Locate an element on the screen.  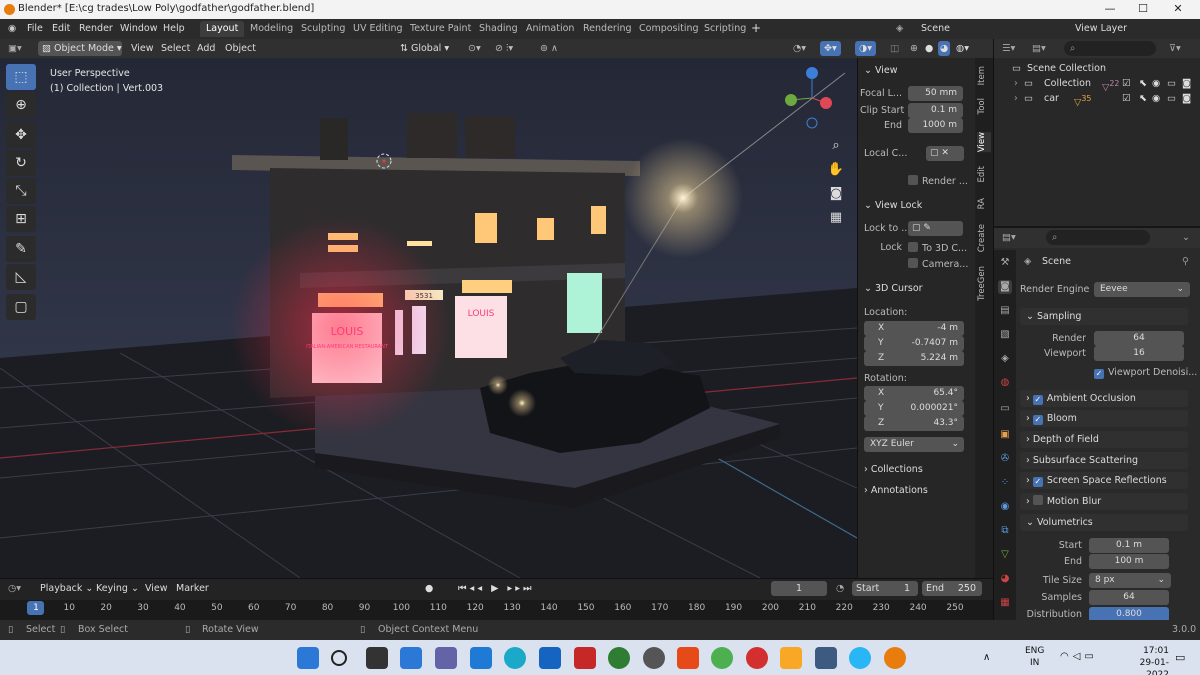
file-explorer-icon is located at coordinates (791, 658).